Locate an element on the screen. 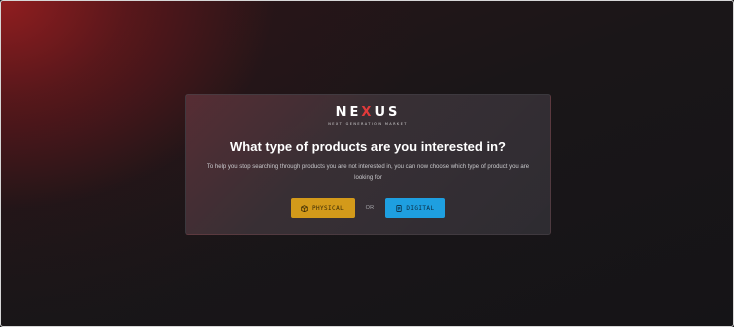 The width and height of the screenshot is (734, 327). nexus-logo: NEXUS NEXT GENERATION MARKET is located at coordinates (368, 114).